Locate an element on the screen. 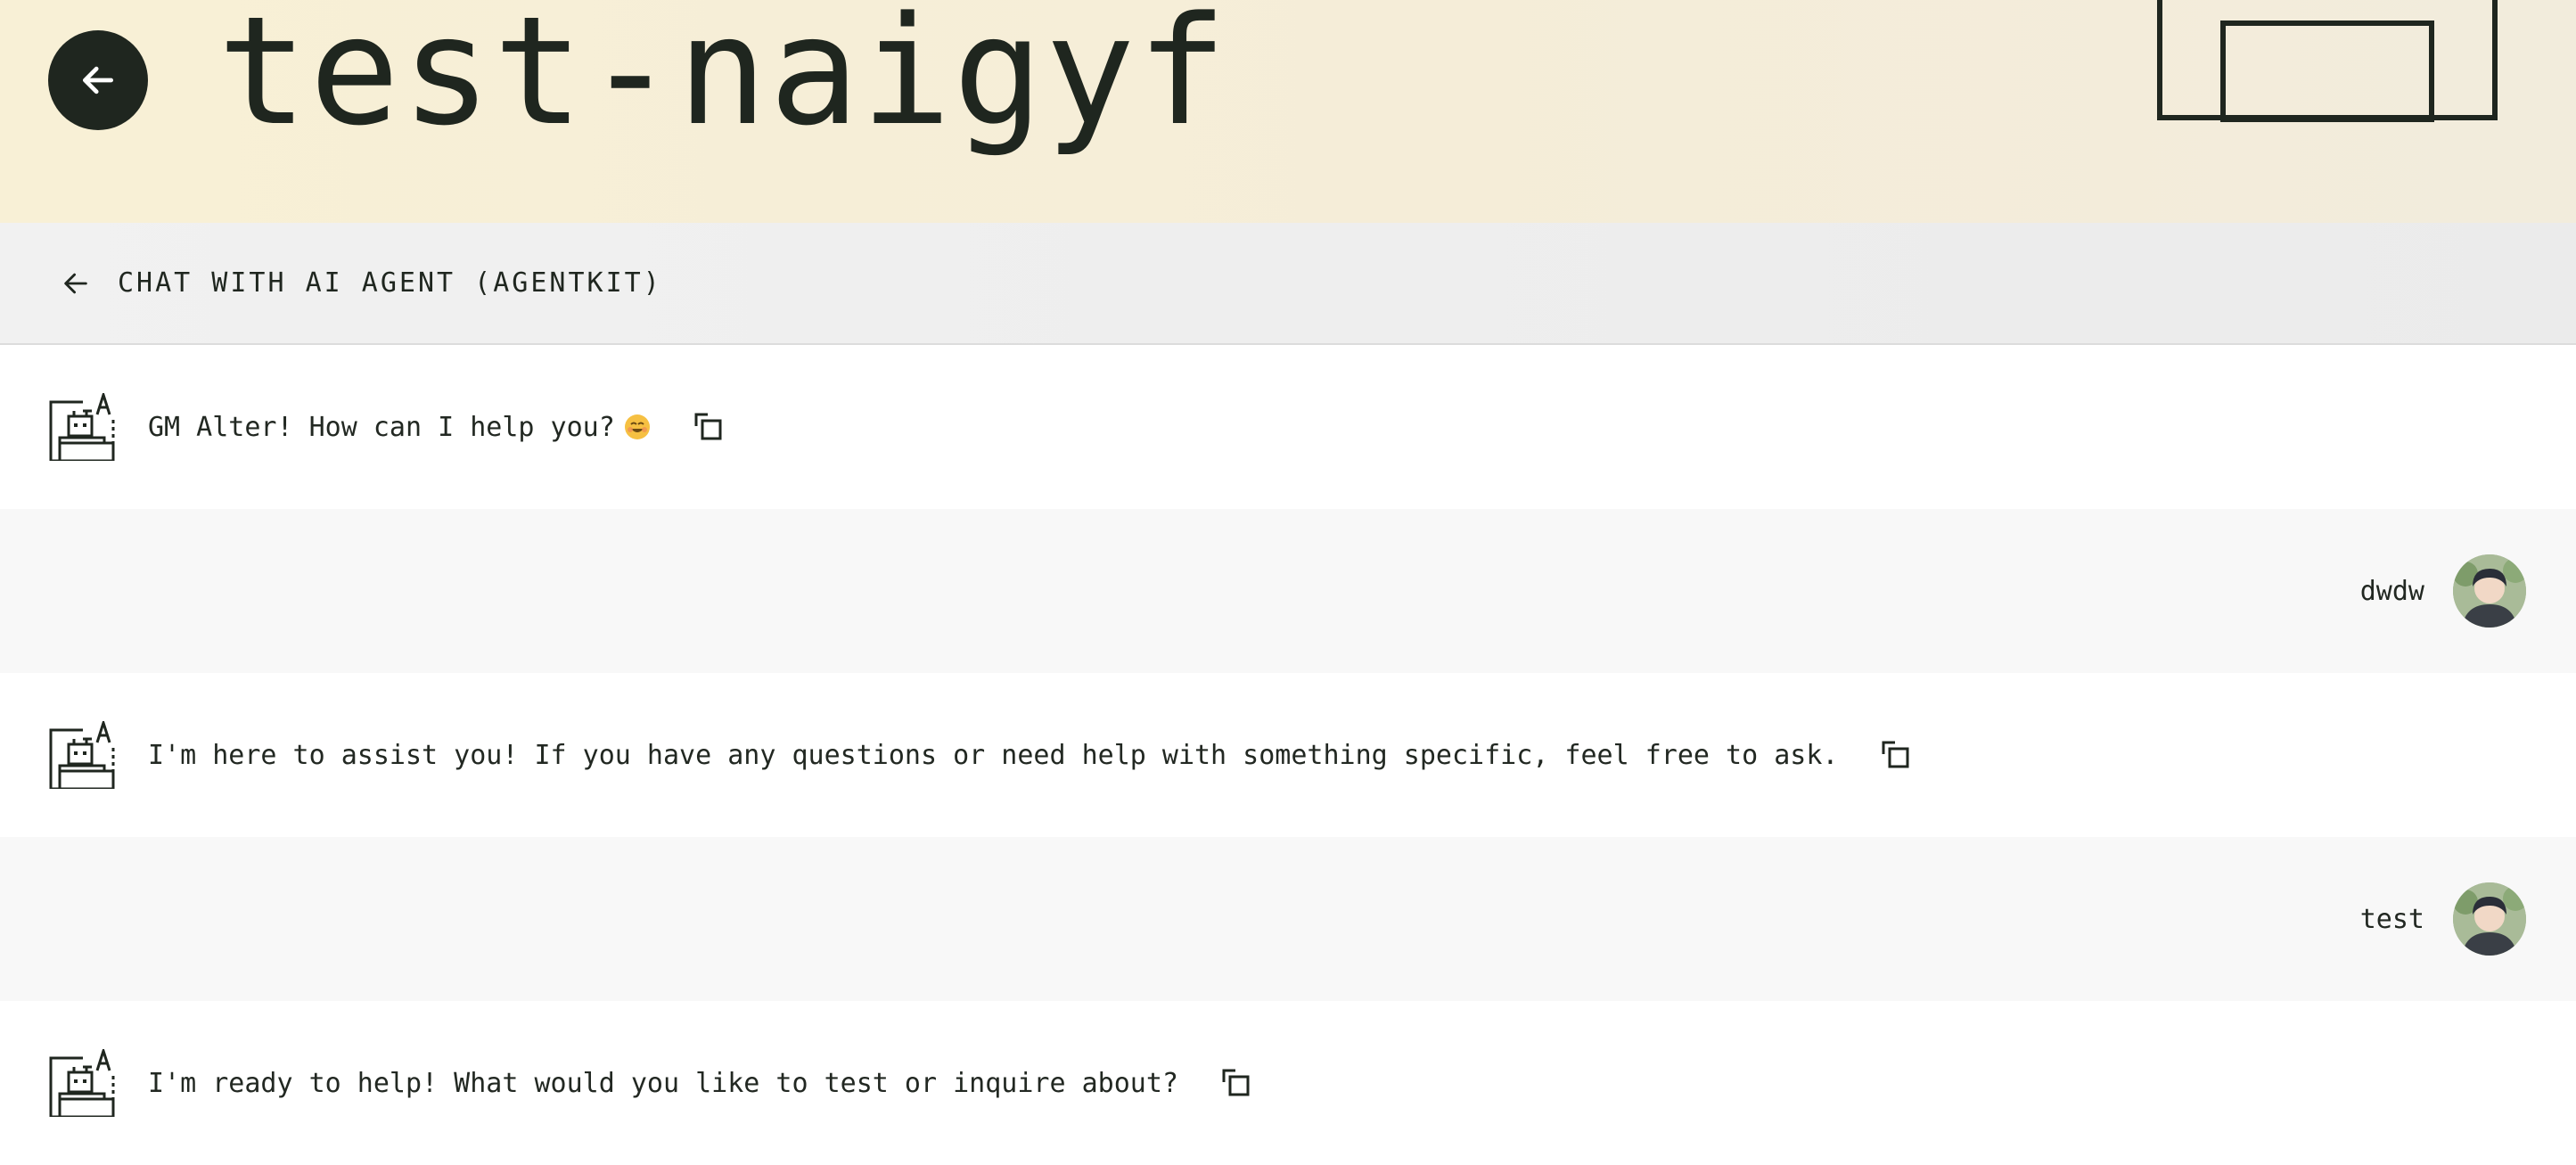  decorative-frame-icon is located at coordinates (2327, 61).